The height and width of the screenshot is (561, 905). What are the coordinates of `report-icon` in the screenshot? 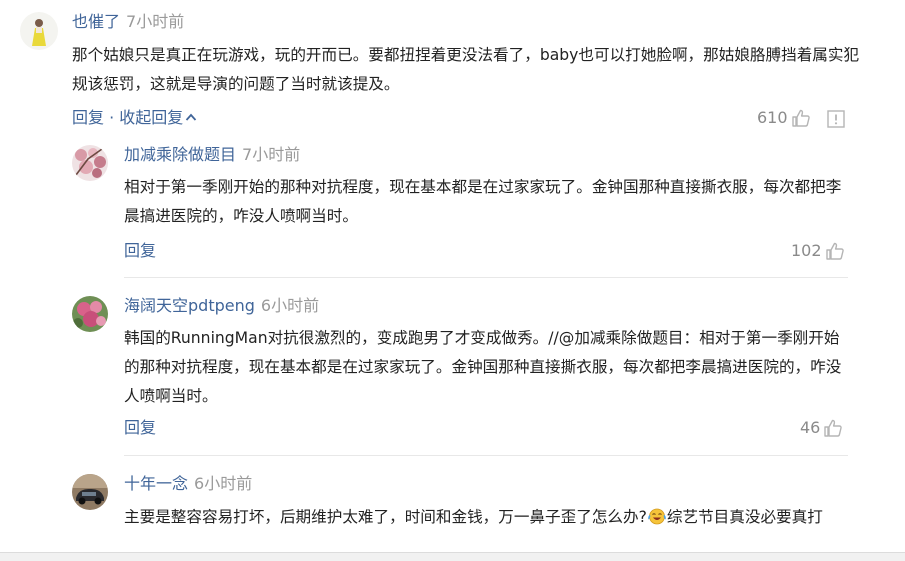 It's located at (836, 119).